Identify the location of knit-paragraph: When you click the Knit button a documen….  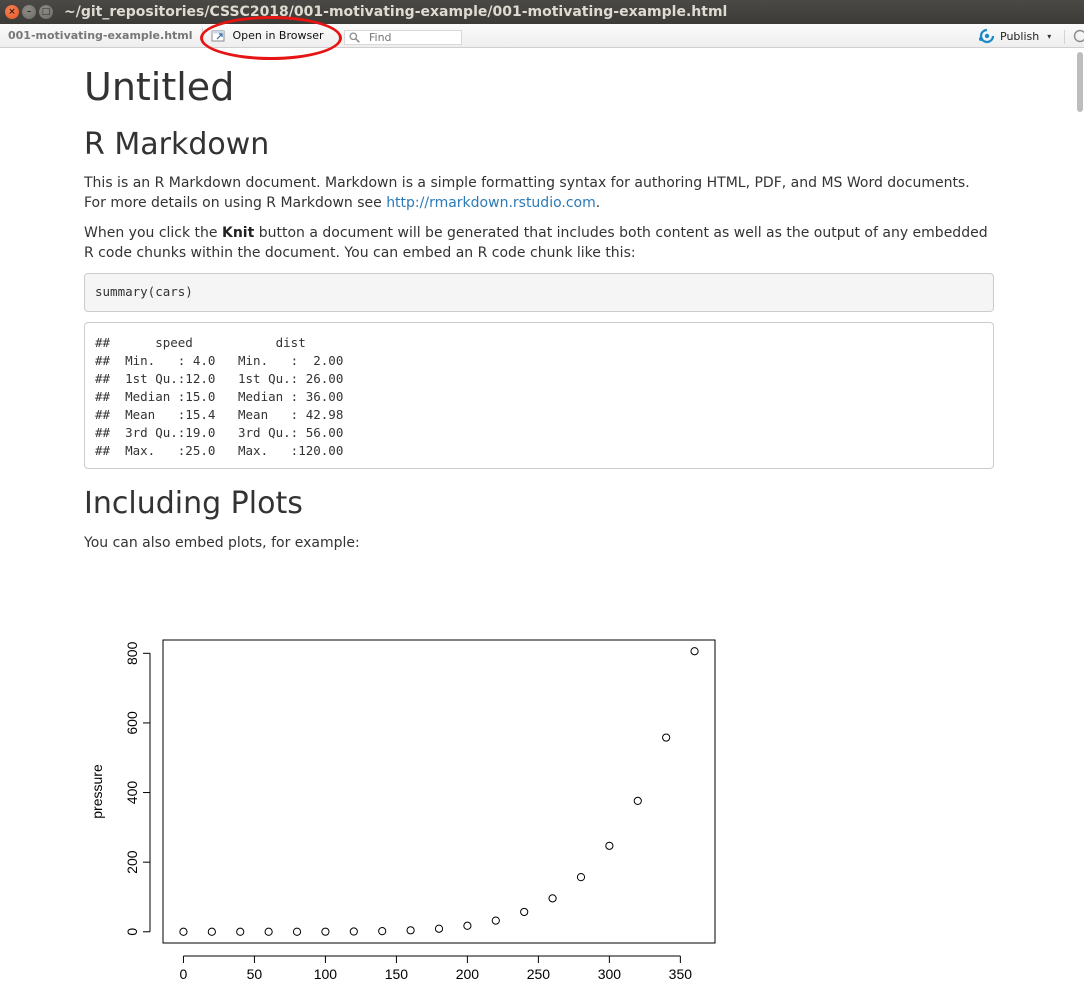
(539, 243).